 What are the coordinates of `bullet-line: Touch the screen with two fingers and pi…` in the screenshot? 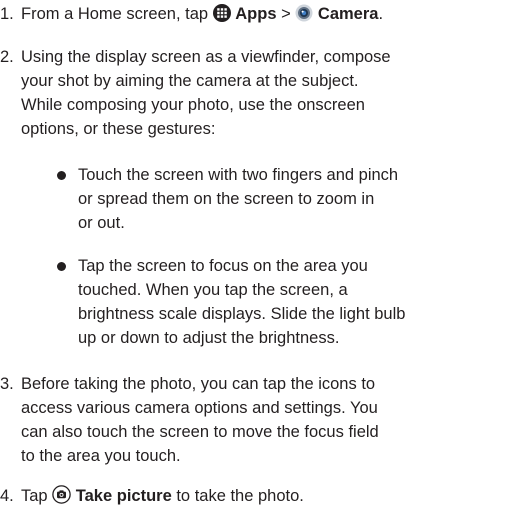 It's located at (238, 175).